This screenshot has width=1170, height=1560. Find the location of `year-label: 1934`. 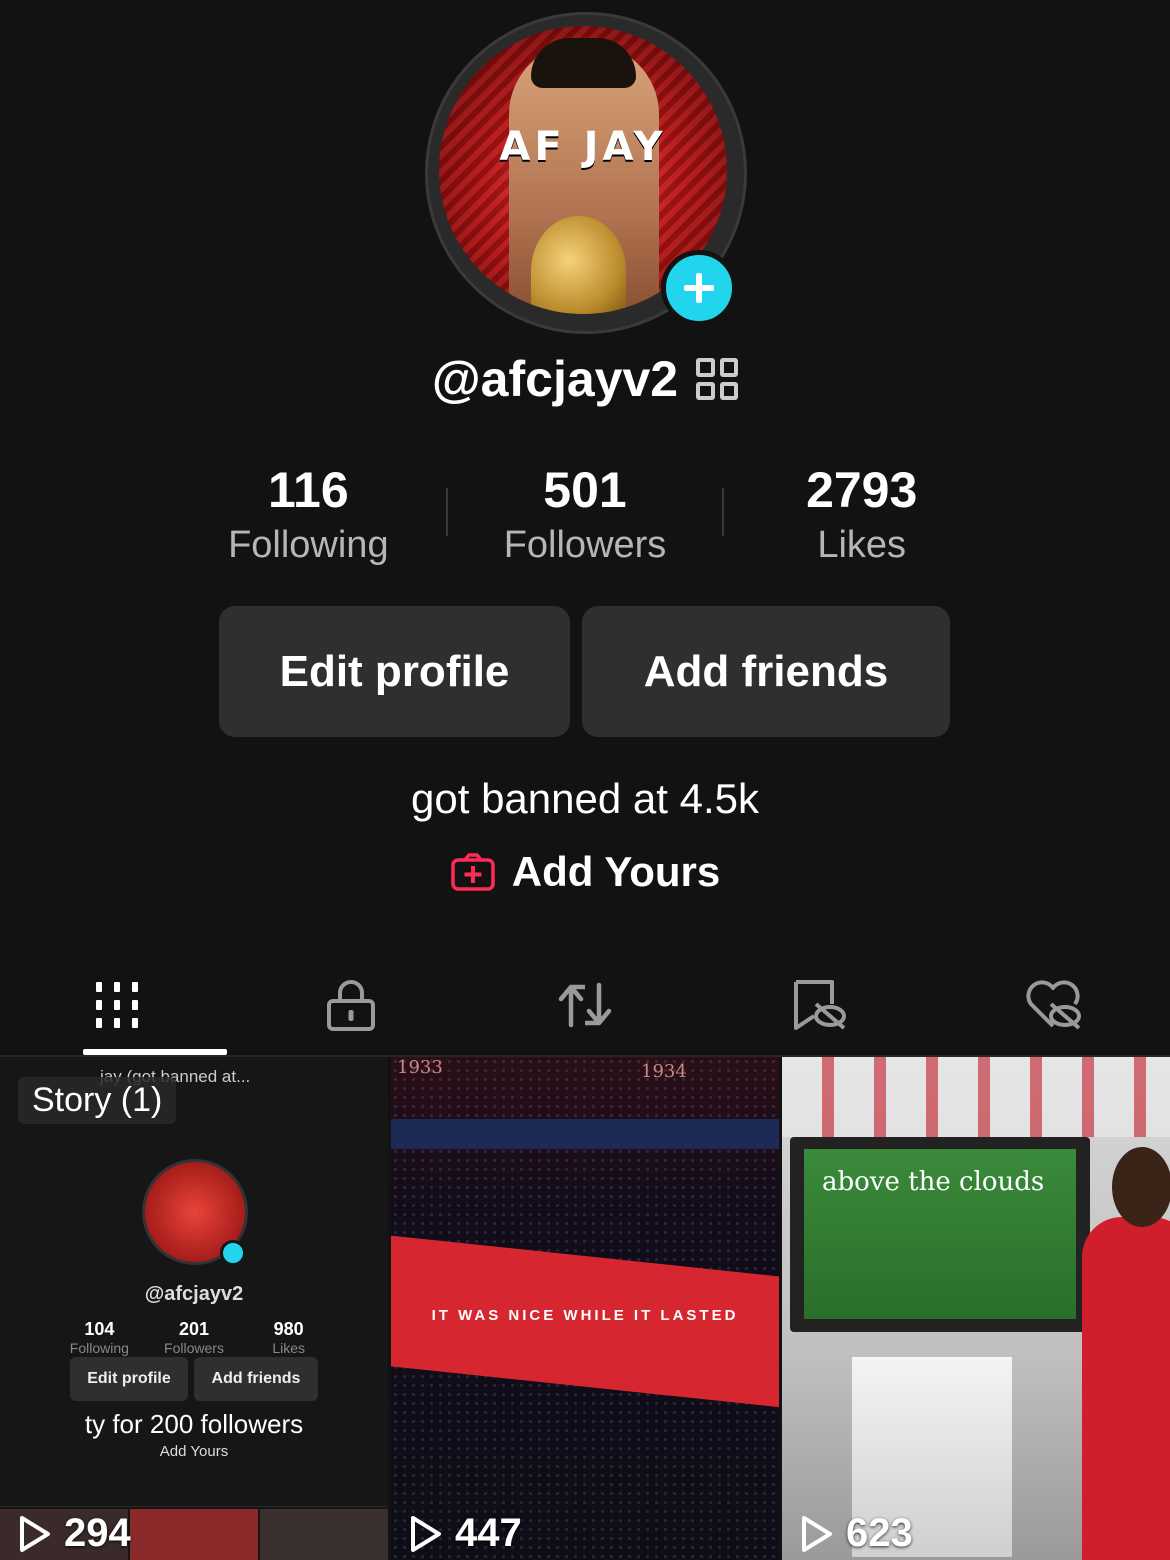

year-label: 1934 is located at coordinates (664, 1071).